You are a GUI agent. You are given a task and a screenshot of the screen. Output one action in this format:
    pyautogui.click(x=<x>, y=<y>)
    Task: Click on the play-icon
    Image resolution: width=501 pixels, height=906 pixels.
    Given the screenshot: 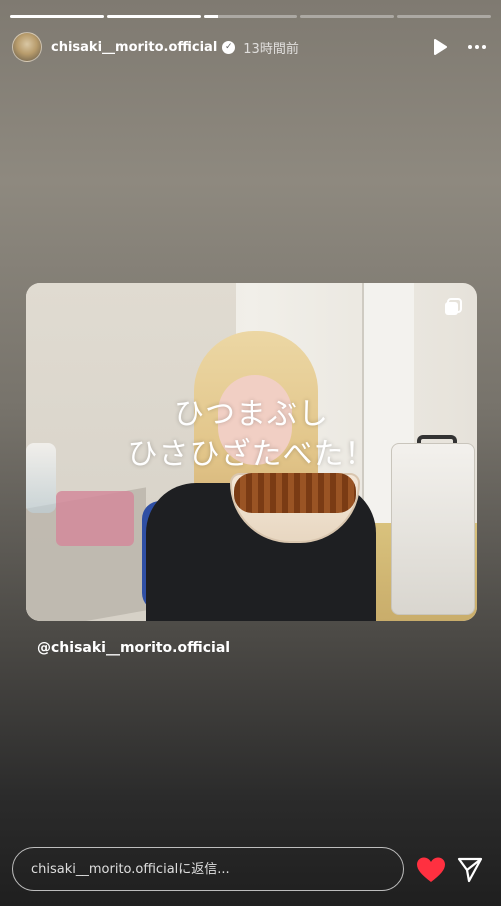 What is the action you would take?
    pyautogui.click(x=440, y=47)
    